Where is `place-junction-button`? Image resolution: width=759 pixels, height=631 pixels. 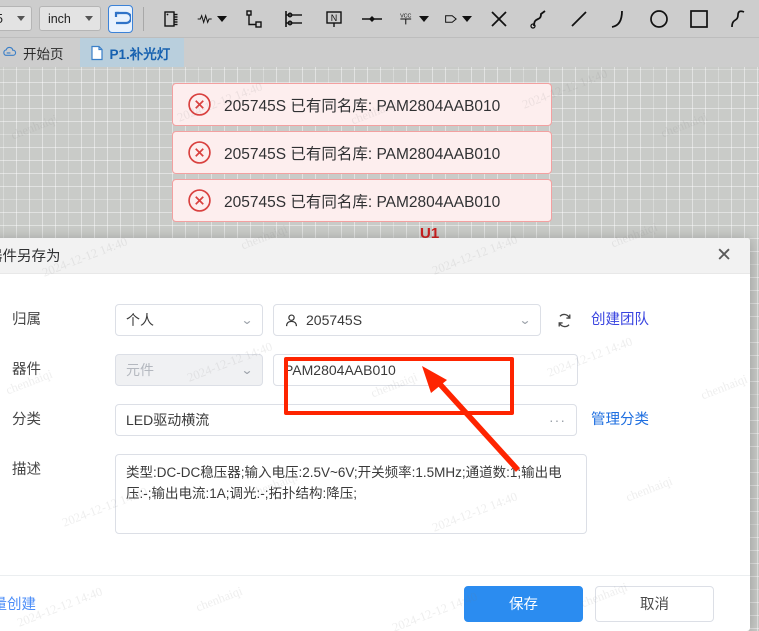
place-junction-button is located at coordinates (372, 19).